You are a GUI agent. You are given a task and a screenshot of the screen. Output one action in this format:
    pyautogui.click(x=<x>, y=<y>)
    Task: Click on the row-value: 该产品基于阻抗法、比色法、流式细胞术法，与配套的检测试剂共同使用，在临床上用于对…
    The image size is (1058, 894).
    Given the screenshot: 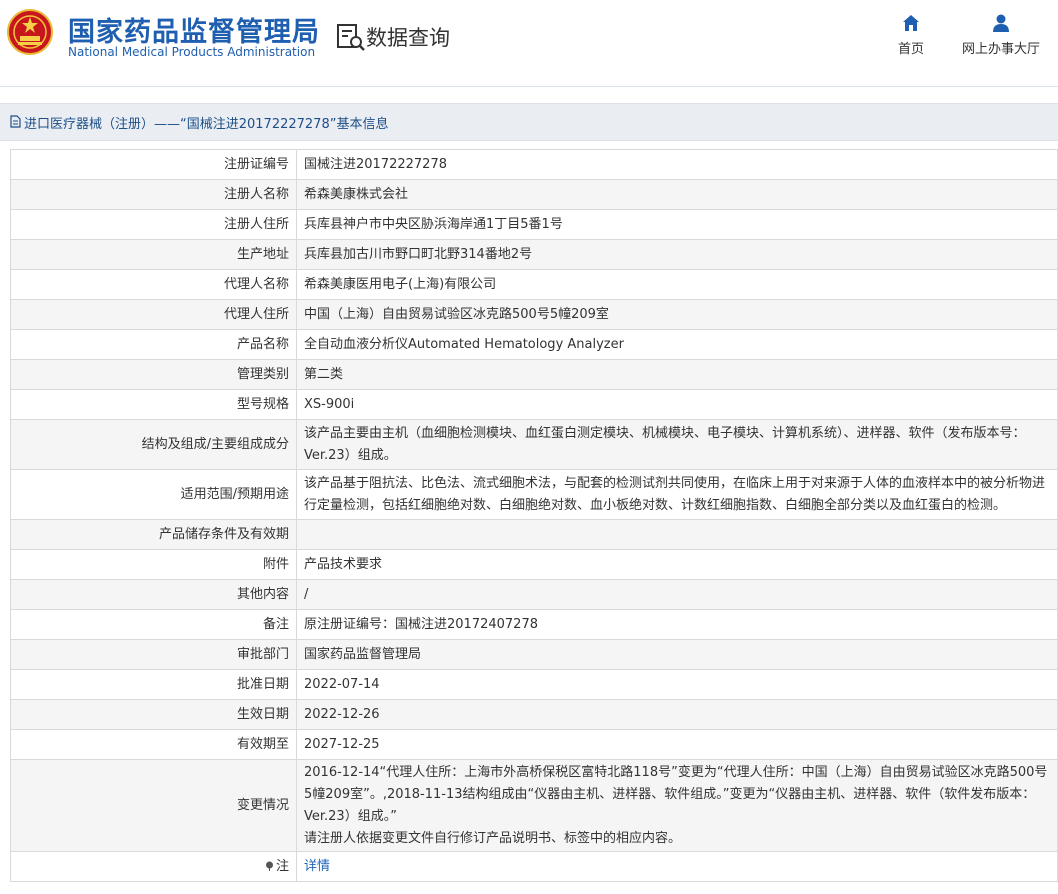 What is the action you would take?
    pyautogui.click(x=677, y=494)
    